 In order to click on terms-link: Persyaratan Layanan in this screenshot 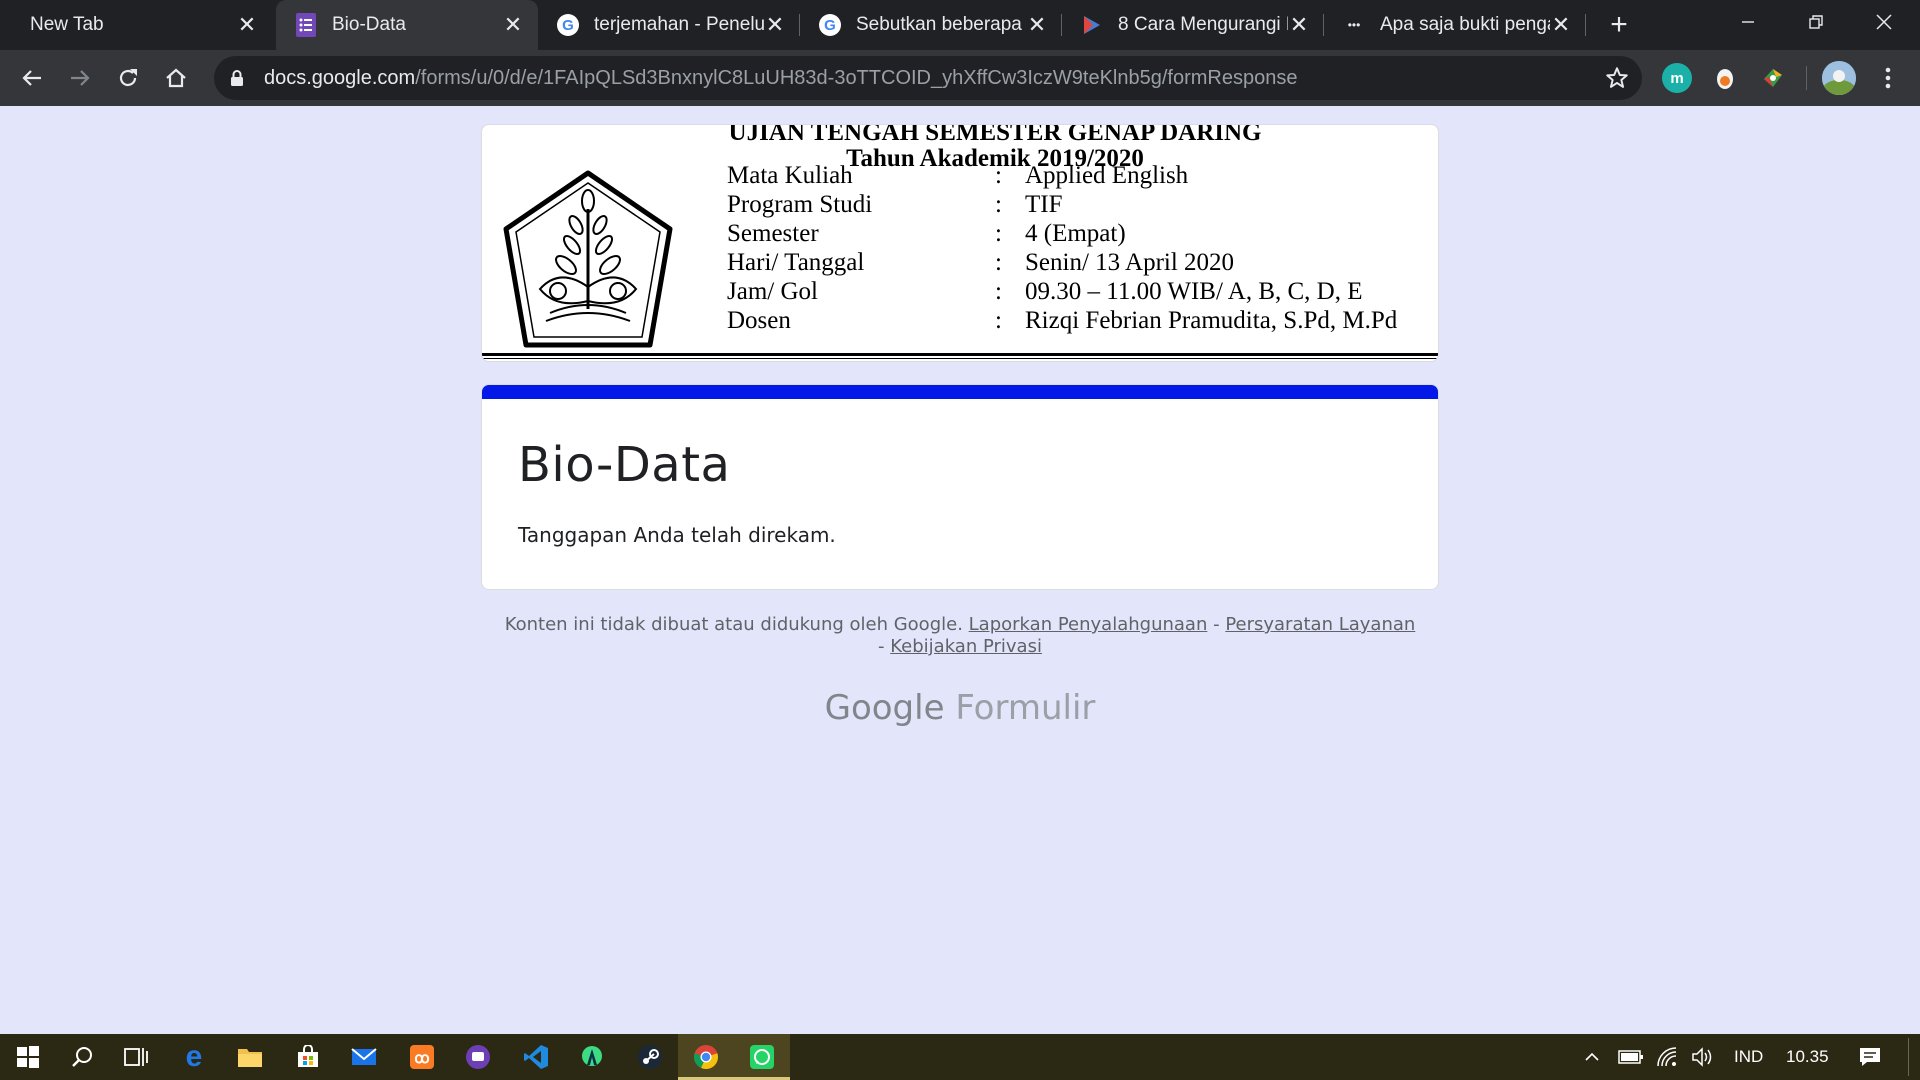, I will do `click(1320, 624)`.